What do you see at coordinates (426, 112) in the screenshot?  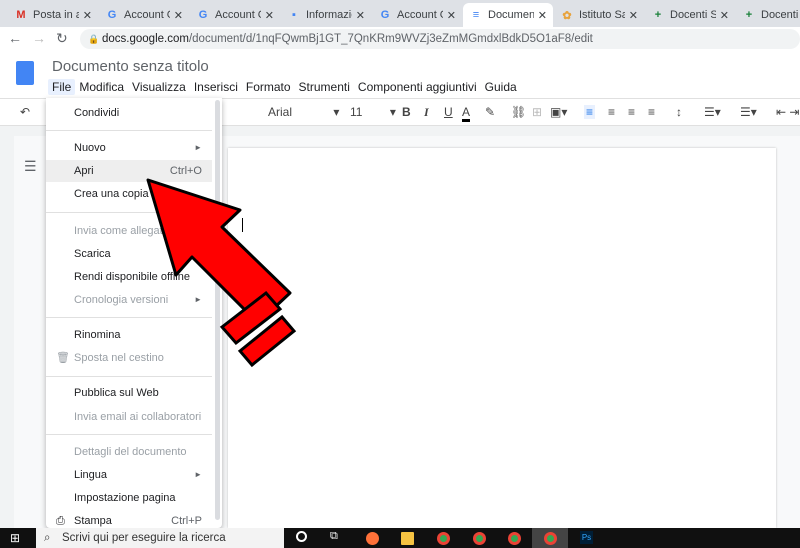 I see `italic-icon: I` at bounding box center [426, 112].